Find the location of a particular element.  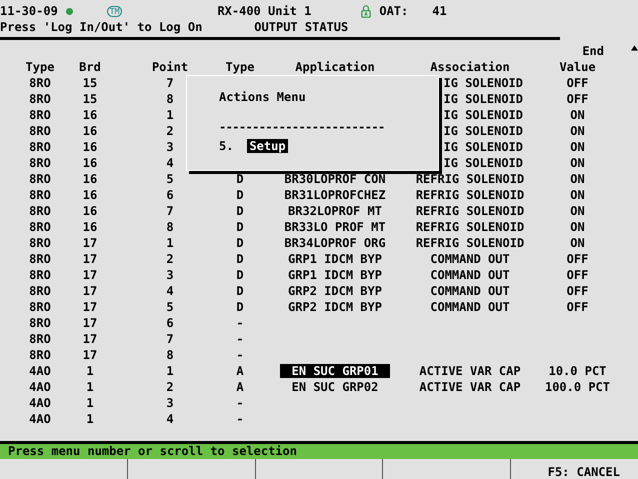

table-cell: EN SUC GRP02 is located at coordinates (335, 387).